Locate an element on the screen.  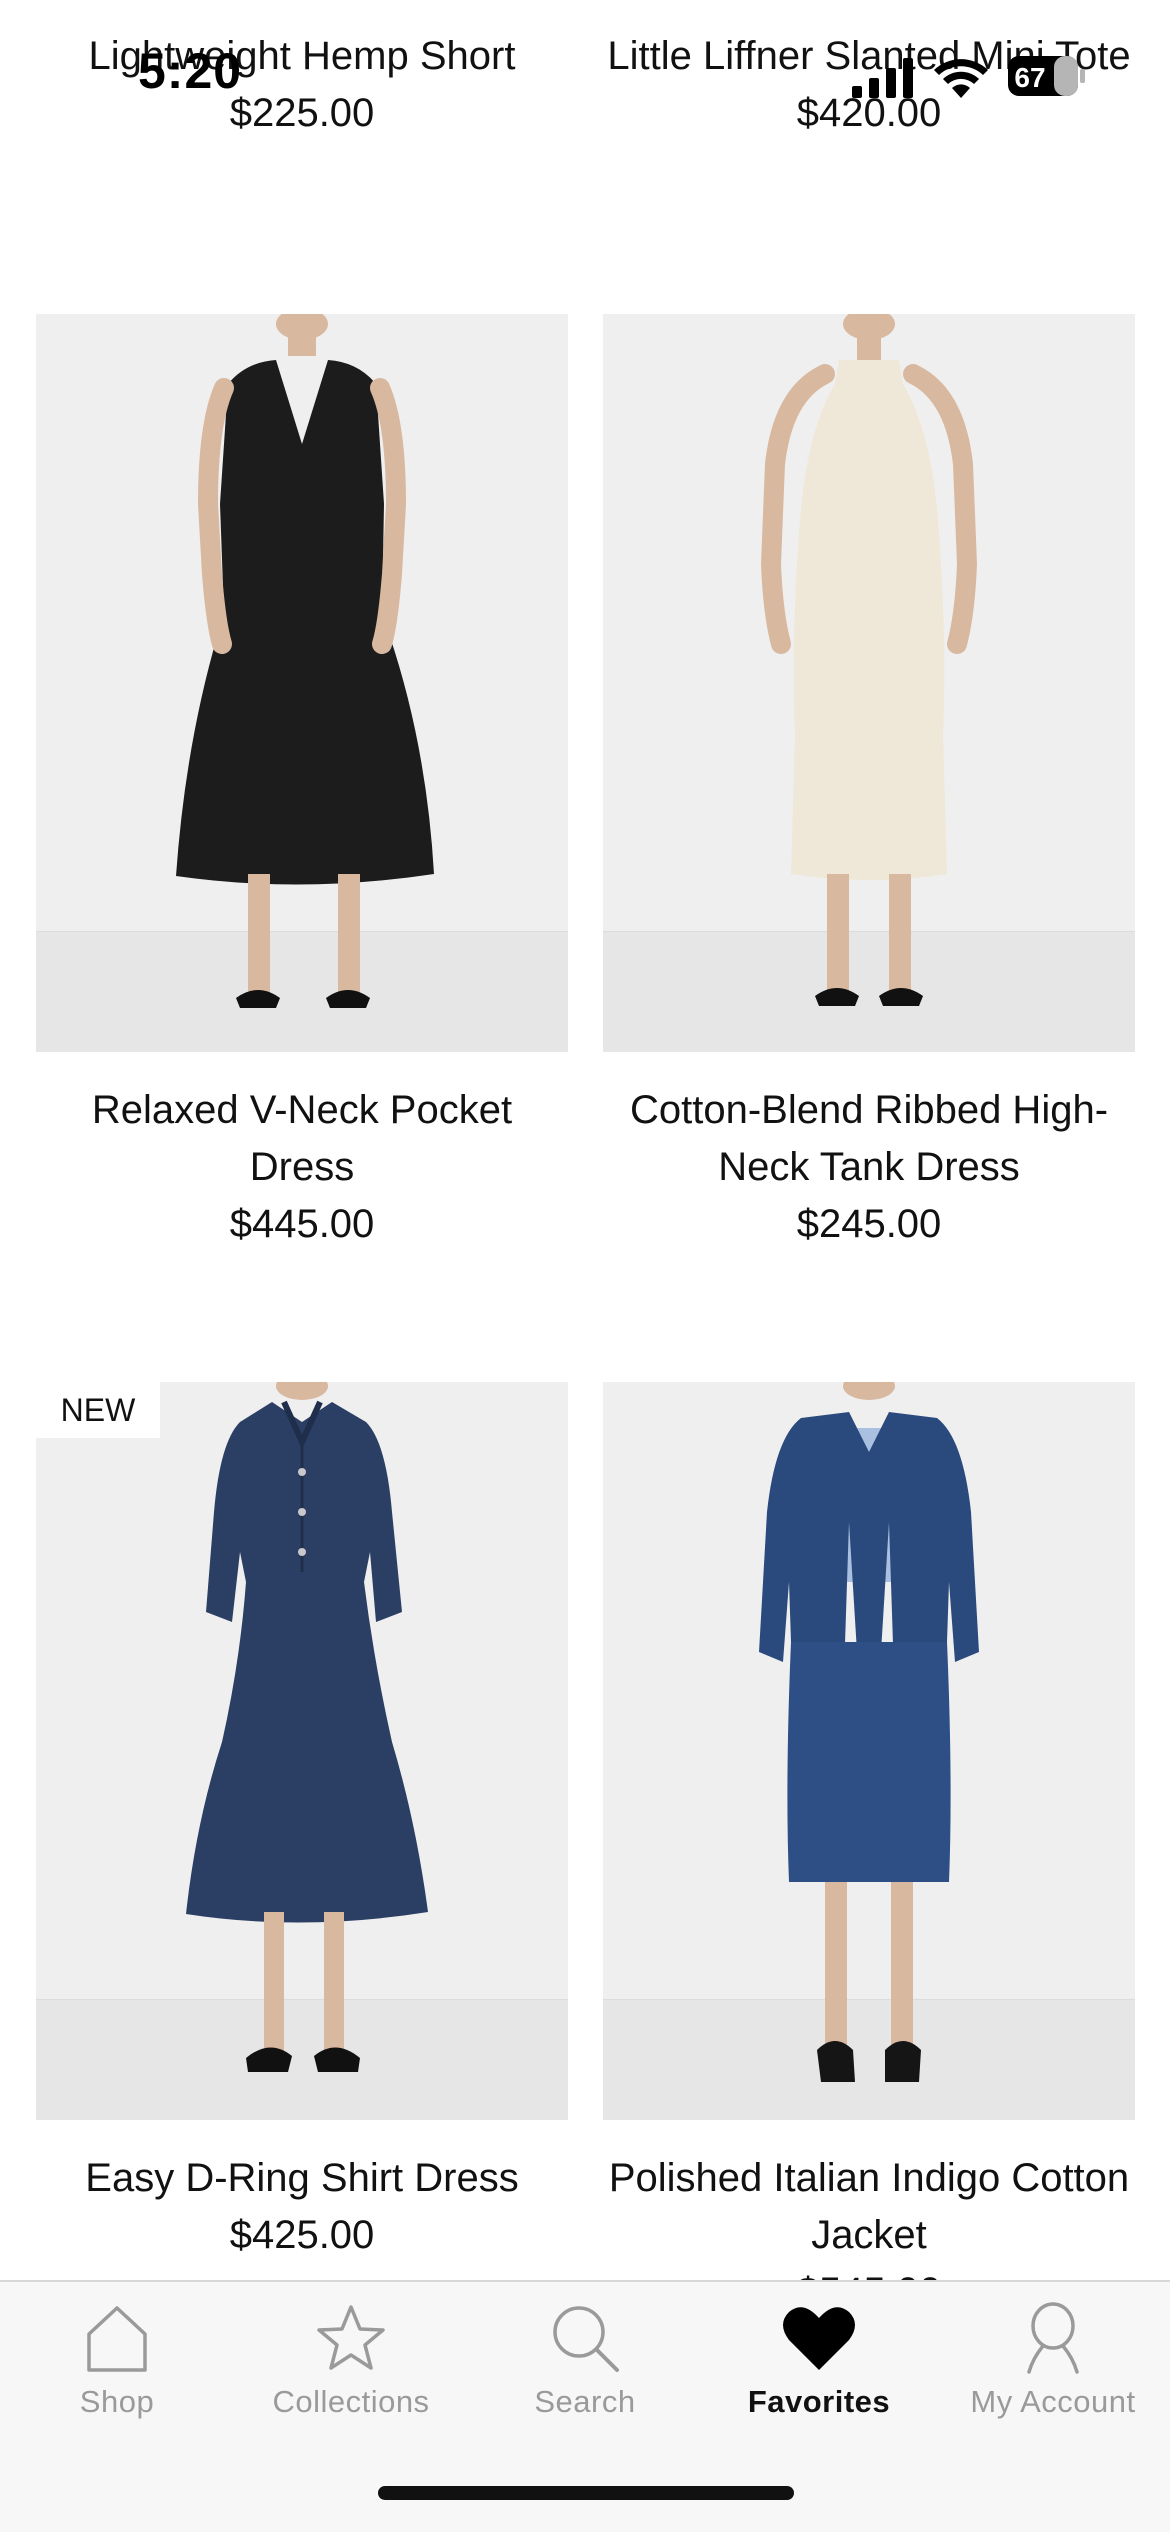
tab-shop: Shop is located at coordinates (117, 2377).